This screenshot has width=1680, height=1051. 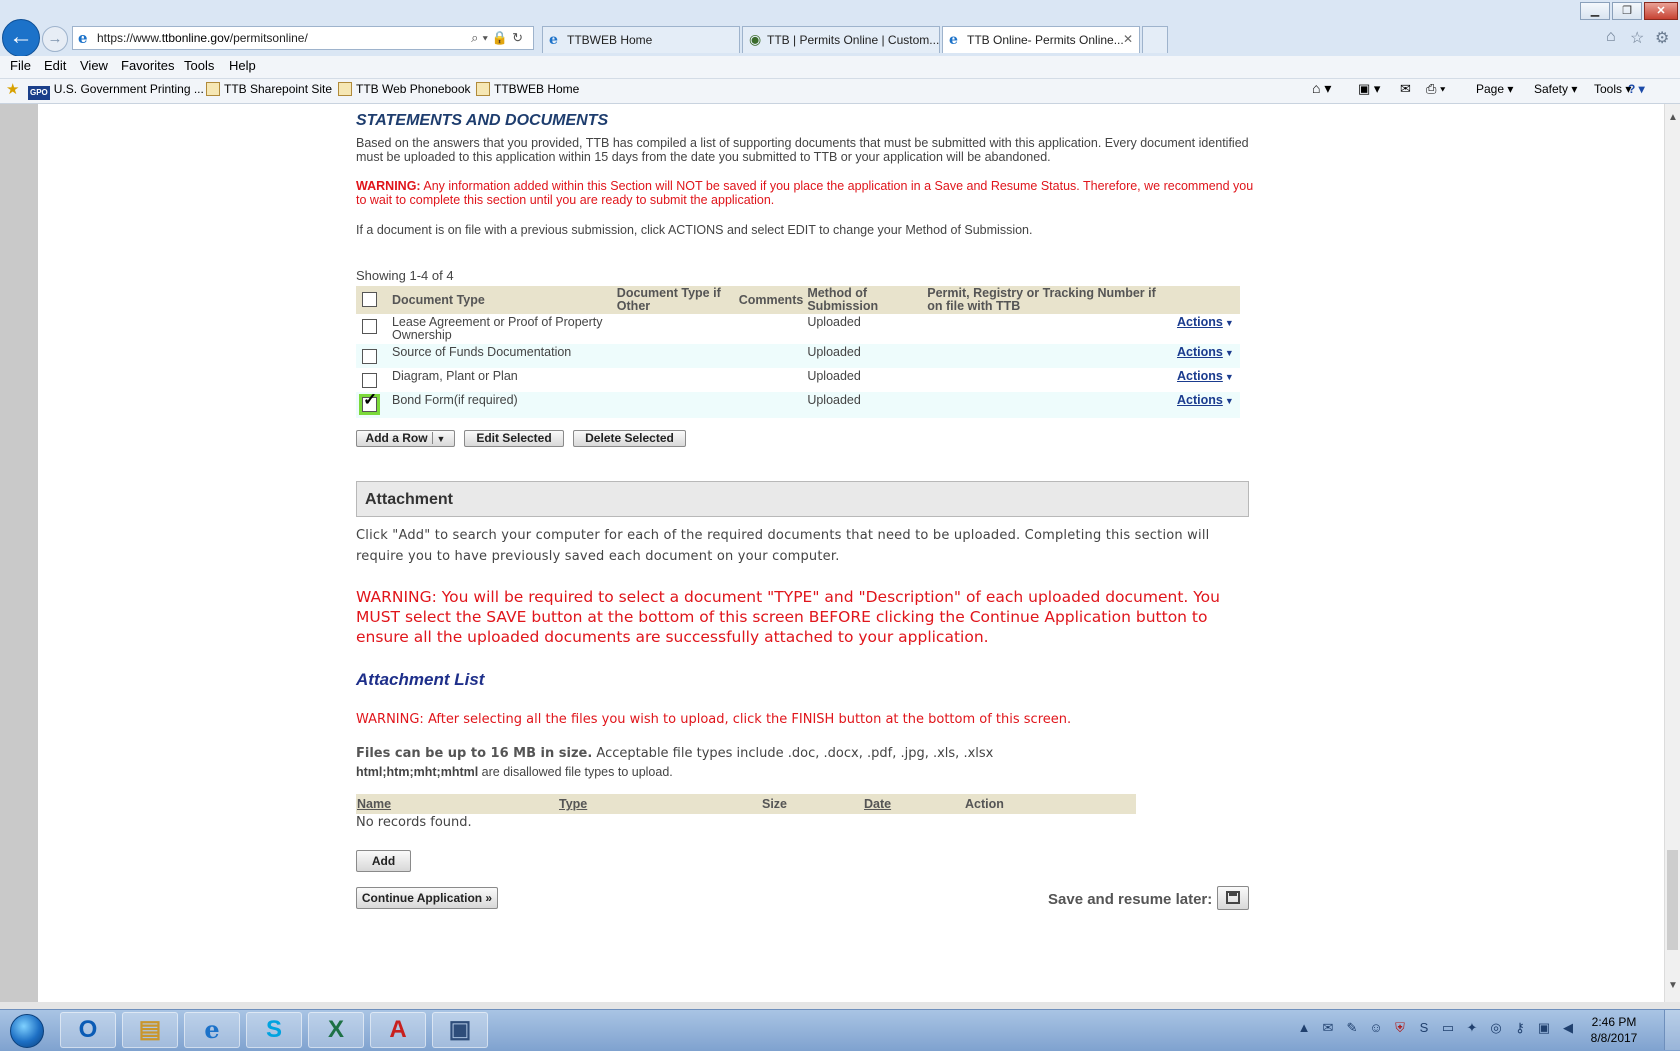 What do you see at coordinates (94, 65) in the screenshot?
I see `menu-view: View` at bounding box center [94, 65].